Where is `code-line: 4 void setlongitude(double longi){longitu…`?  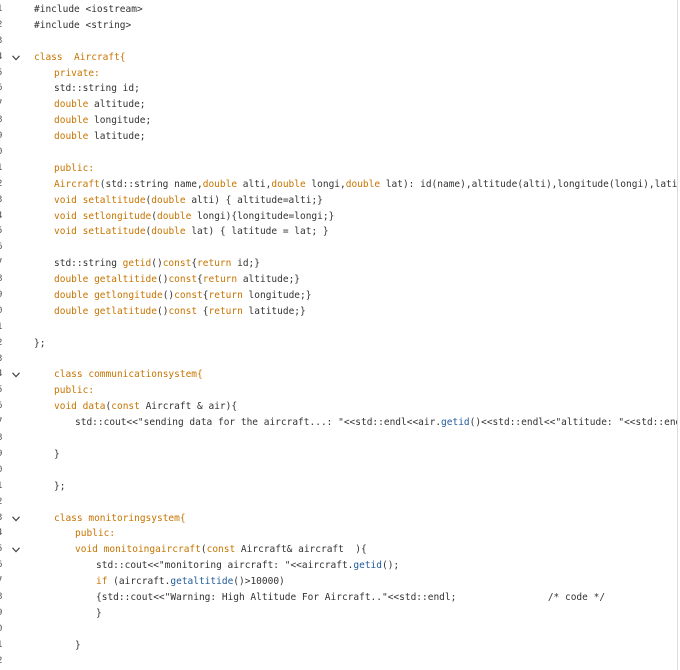
code-line: 4 void setlongitude(double longi){longitu… is located at coordinates (338, 217).